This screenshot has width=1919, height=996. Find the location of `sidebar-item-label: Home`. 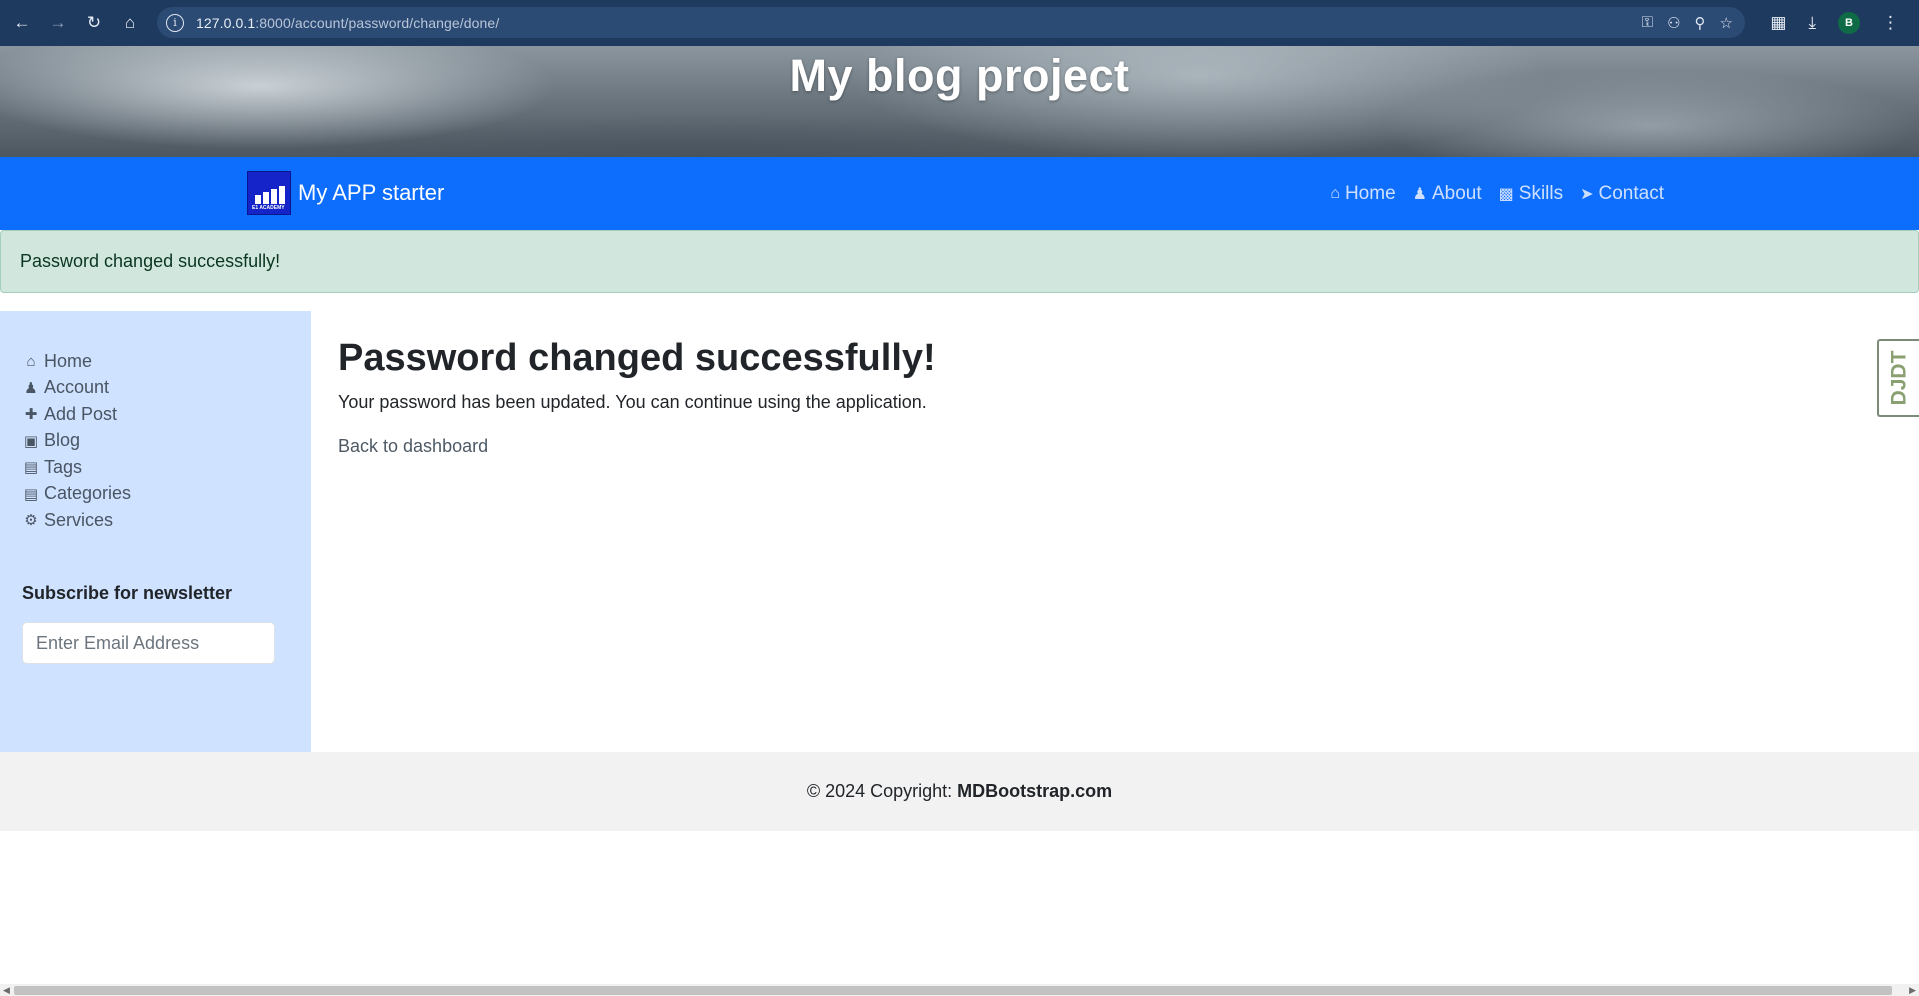

sidebar-item-label: Home is located at coordinates (68, 360).